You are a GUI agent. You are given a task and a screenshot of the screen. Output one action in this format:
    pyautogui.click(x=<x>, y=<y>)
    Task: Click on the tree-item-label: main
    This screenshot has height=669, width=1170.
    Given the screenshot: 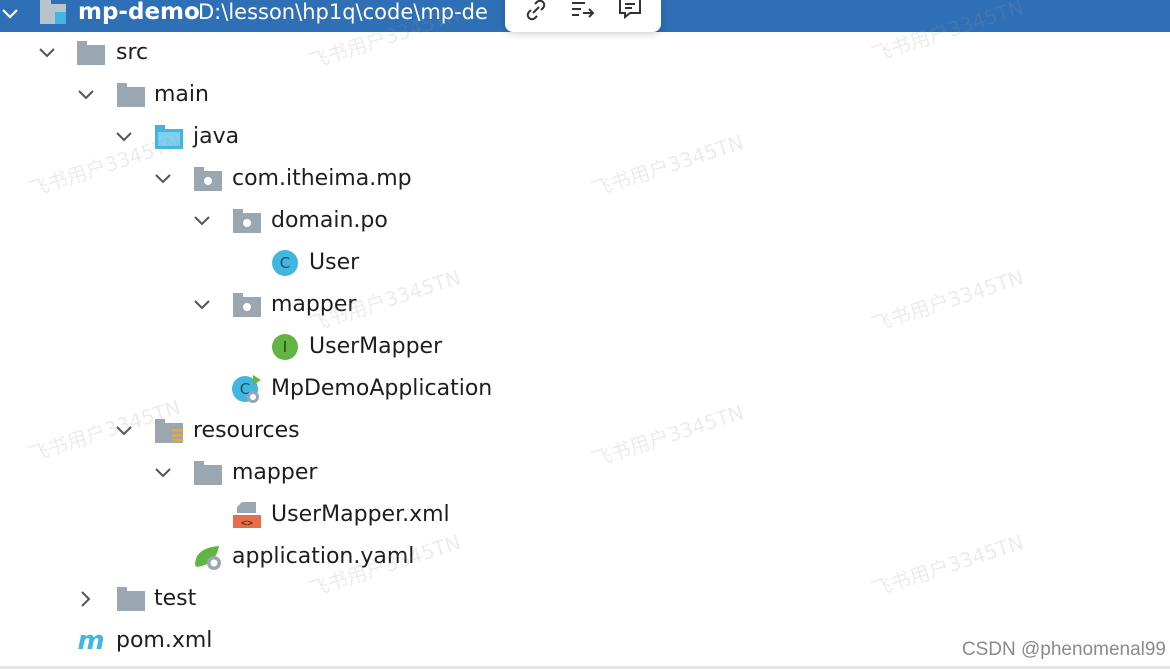 What is the action you would take?
    pyautogui.click(x=181, y=94)
    